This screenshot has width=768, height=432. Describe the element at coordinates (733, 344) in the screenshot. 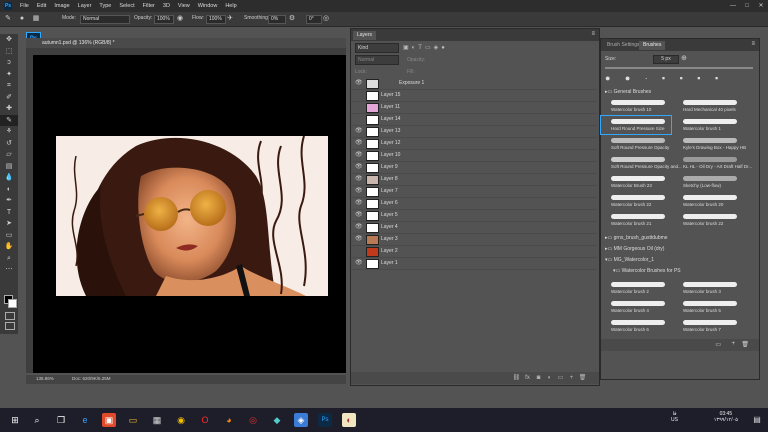

I see `new-brush-icon: +` at that location.